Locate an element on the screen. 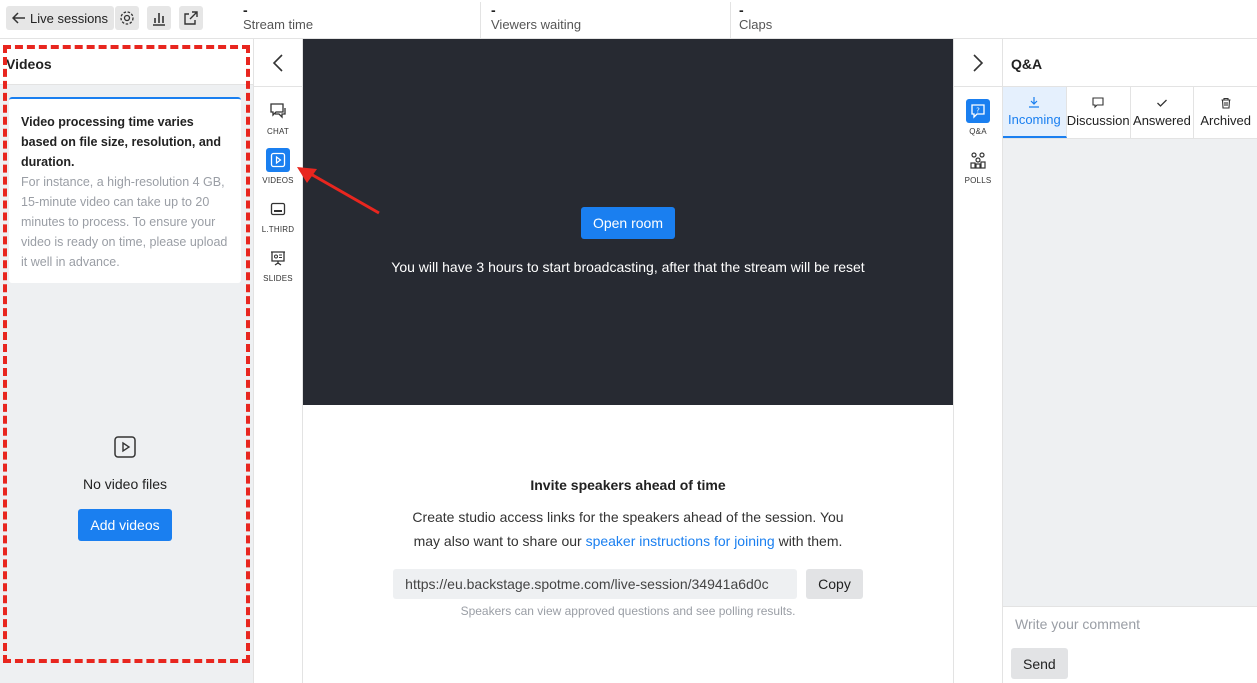  claps-label: Claps is located at coordinates (756, 24).